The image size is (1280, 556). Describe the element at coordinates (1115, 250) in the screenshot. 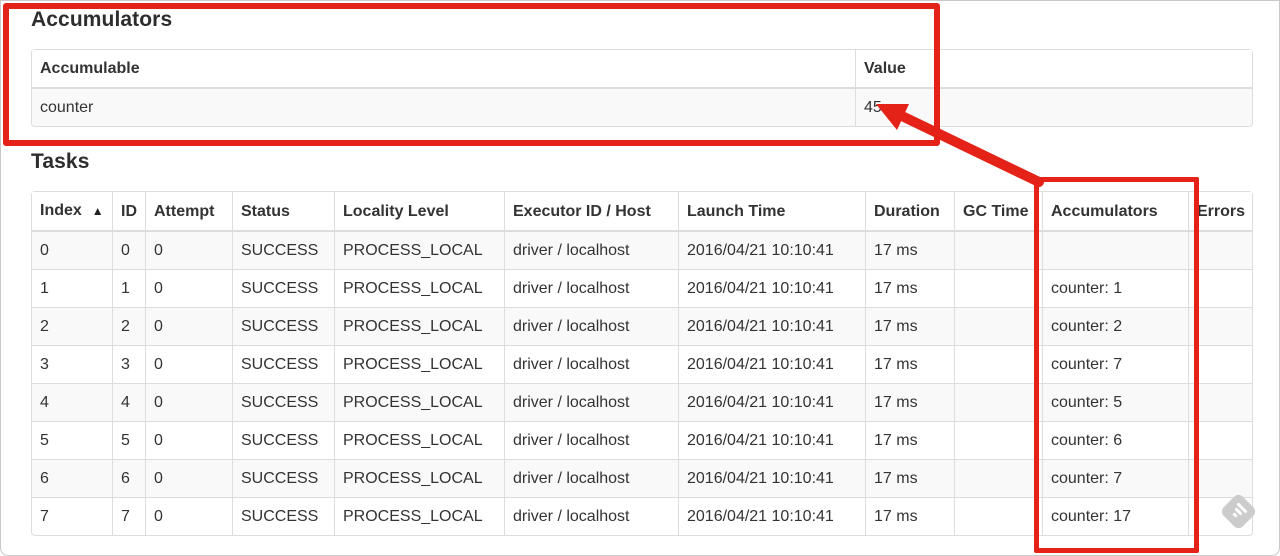

I see `task-accumulators-cell` at that location.